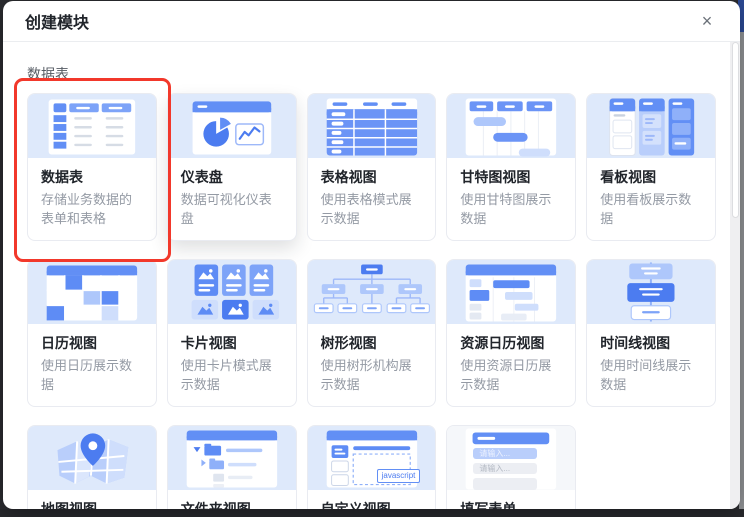 This screenshot has height=517, width=744. Describe the element at coordinates (495, 177) in the screenshot. I see `card-title: 甘特图视图` at that location.